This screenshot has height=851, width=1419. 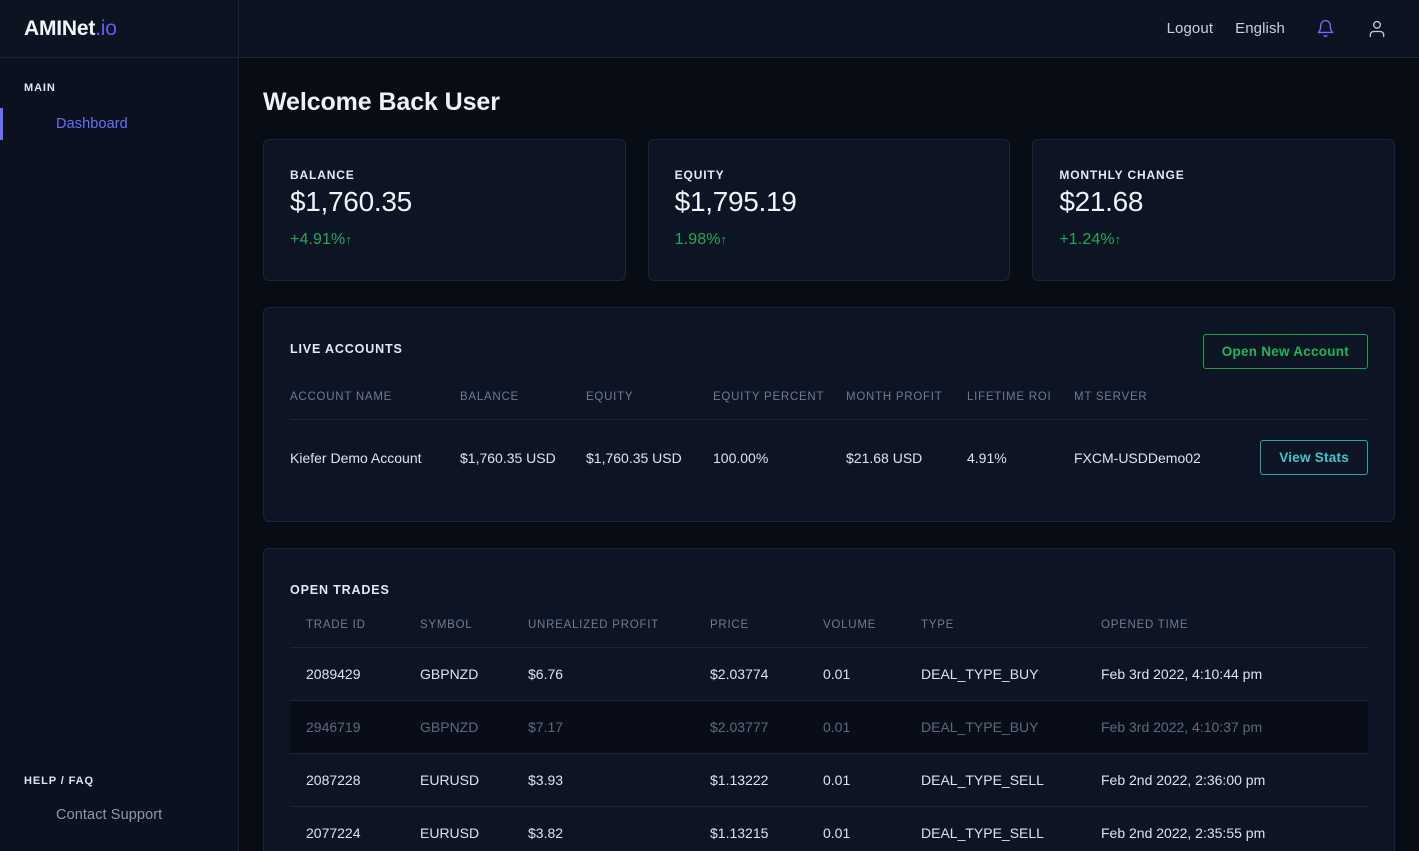 I want to click on sidebar-bottom: HELP / FAQ Contact Support, so click(x=119, y=803).